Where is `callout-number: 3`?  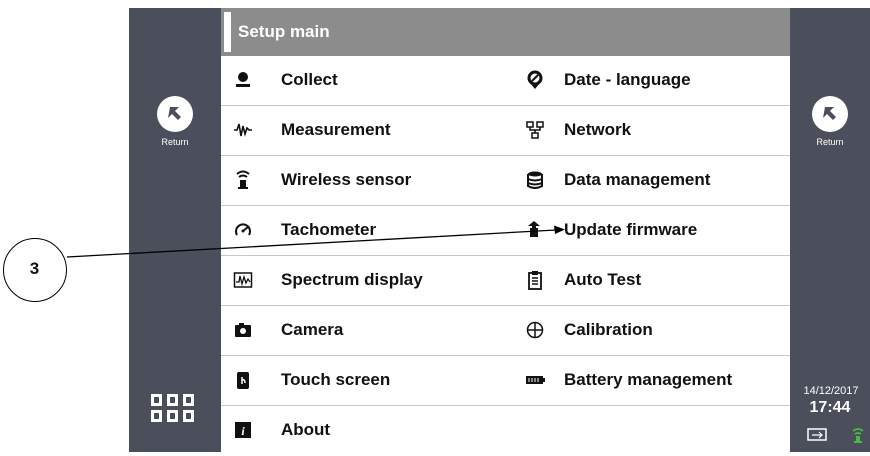 callout-number: 3 is located at coordinates (34, 268).